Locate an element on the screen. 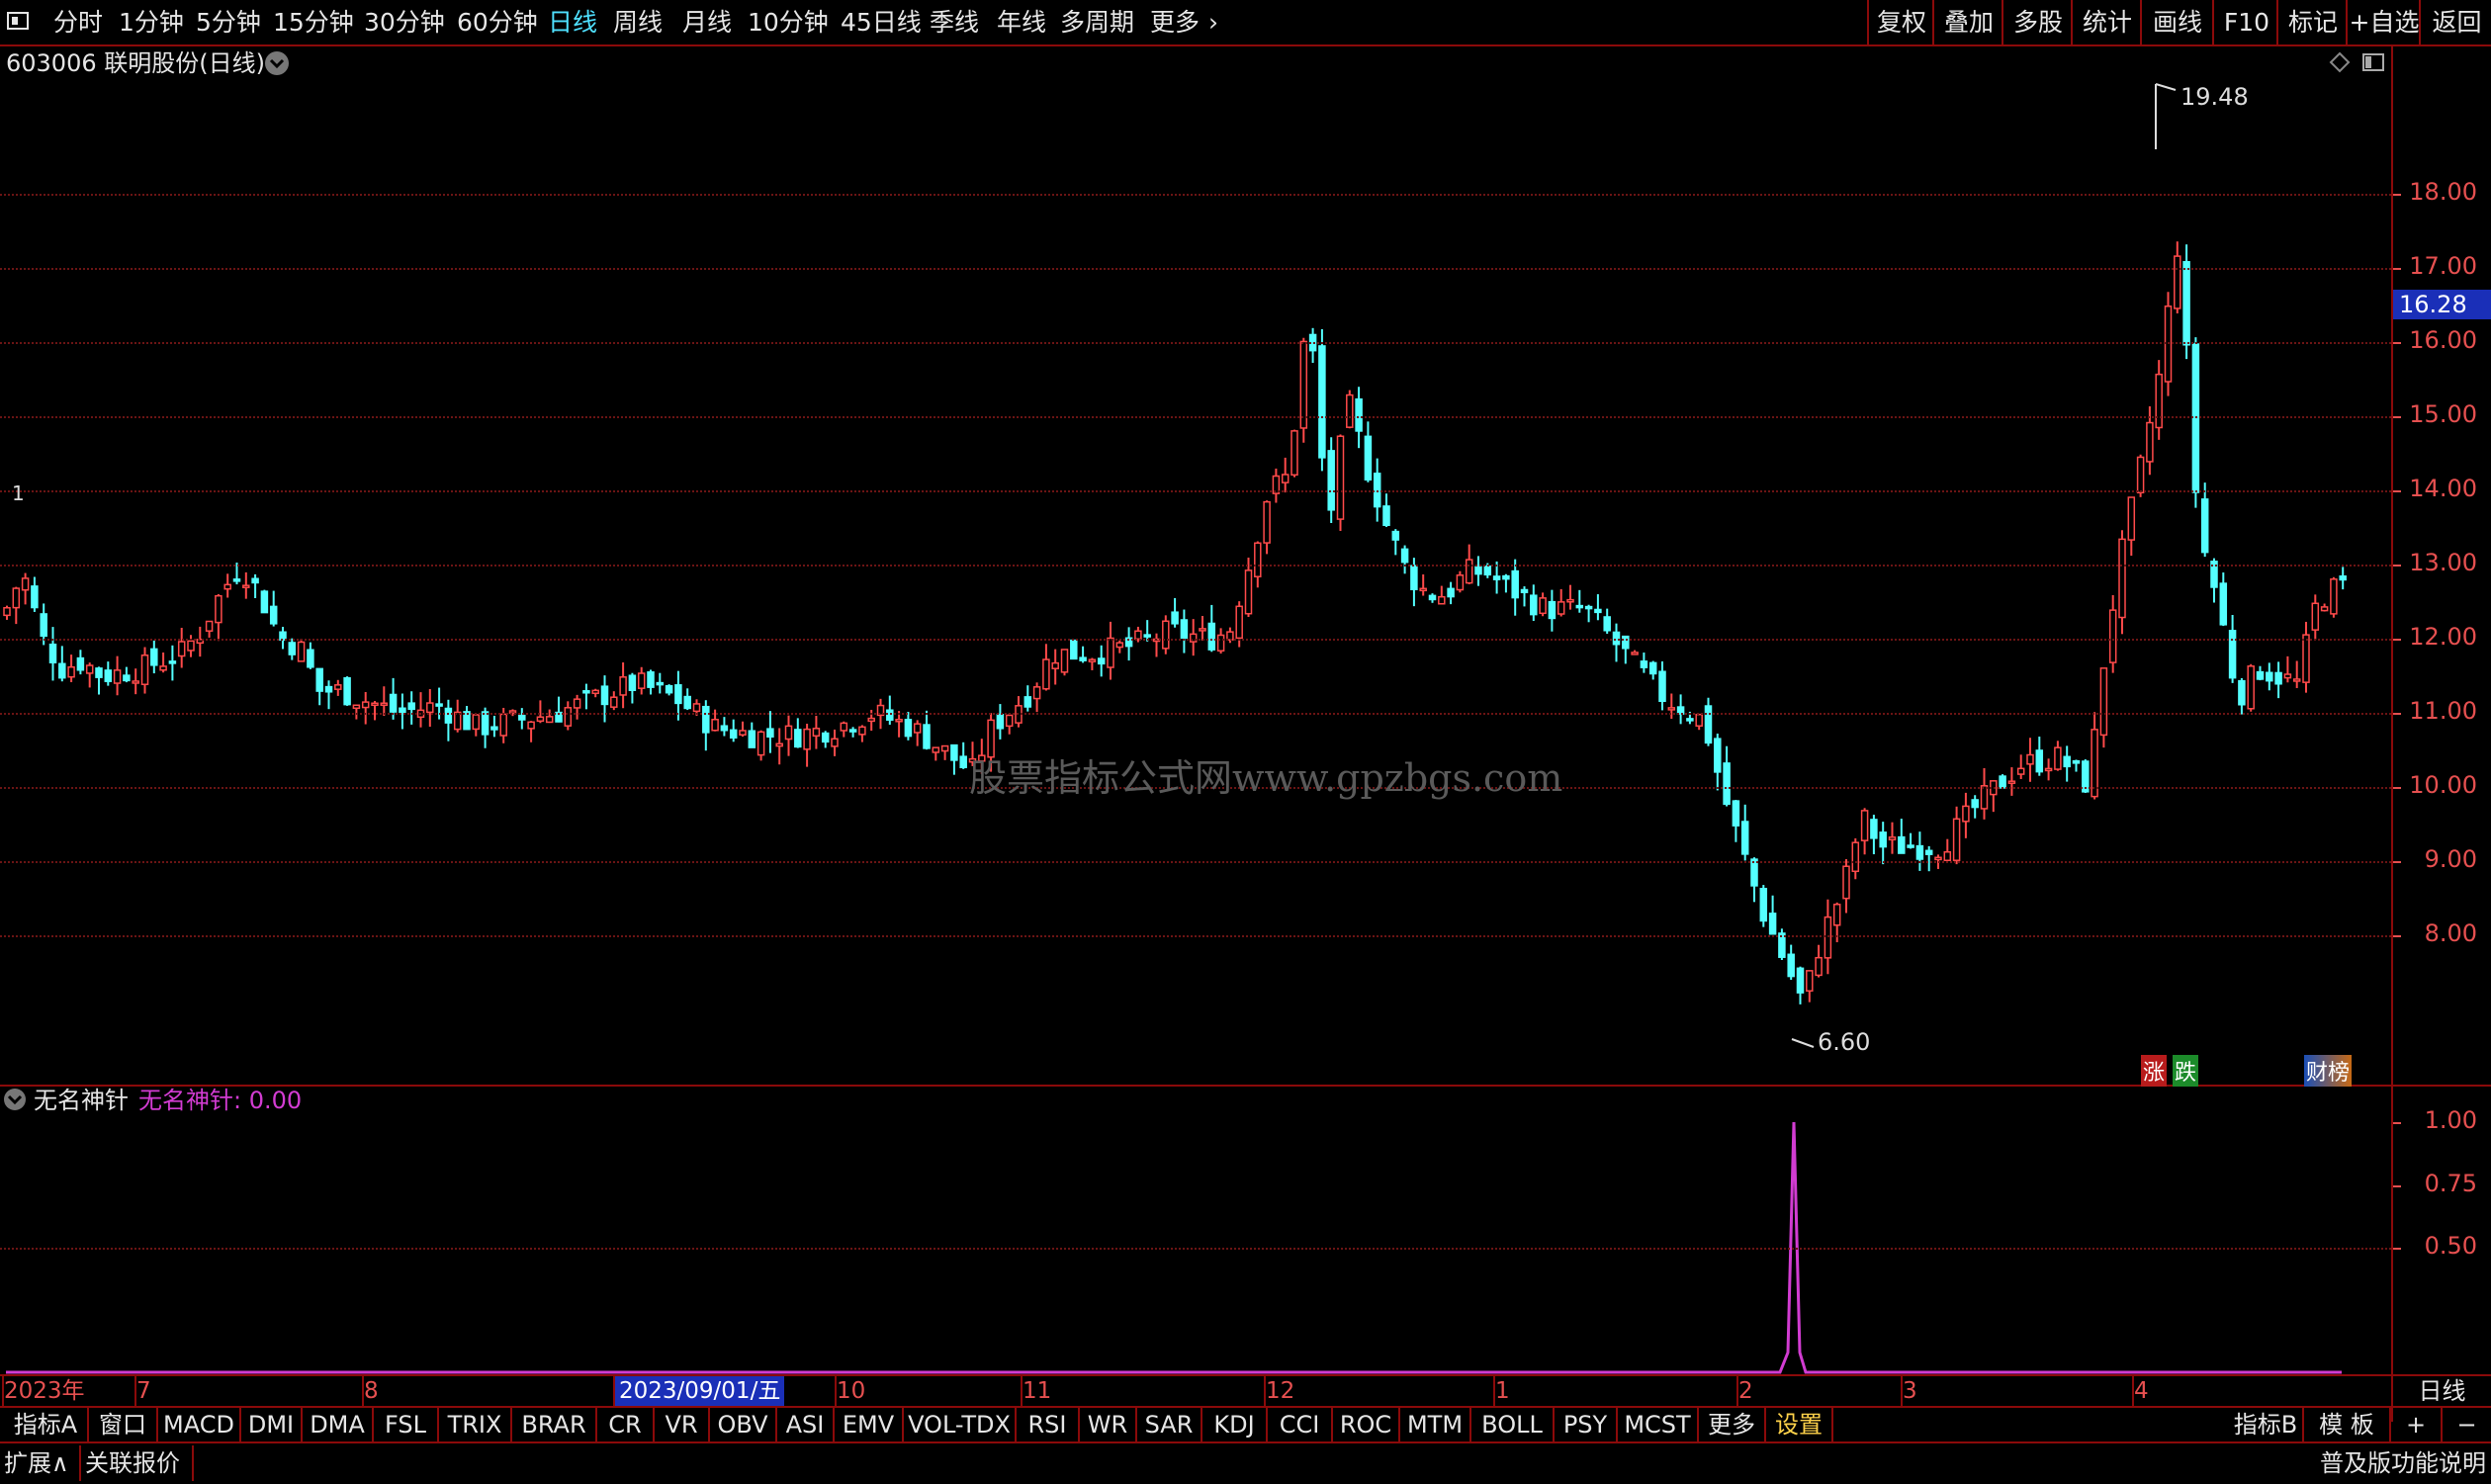 The image size is (2491, 1484). toolbar-button: 标记 is located at coordinates (2312, 22).